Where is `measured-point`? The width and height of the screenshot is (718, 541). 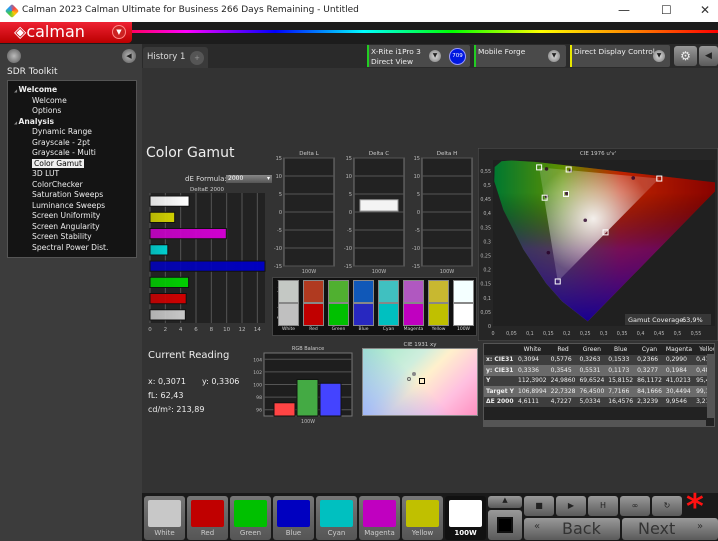 measured-point is located at coordinates (633, 178).